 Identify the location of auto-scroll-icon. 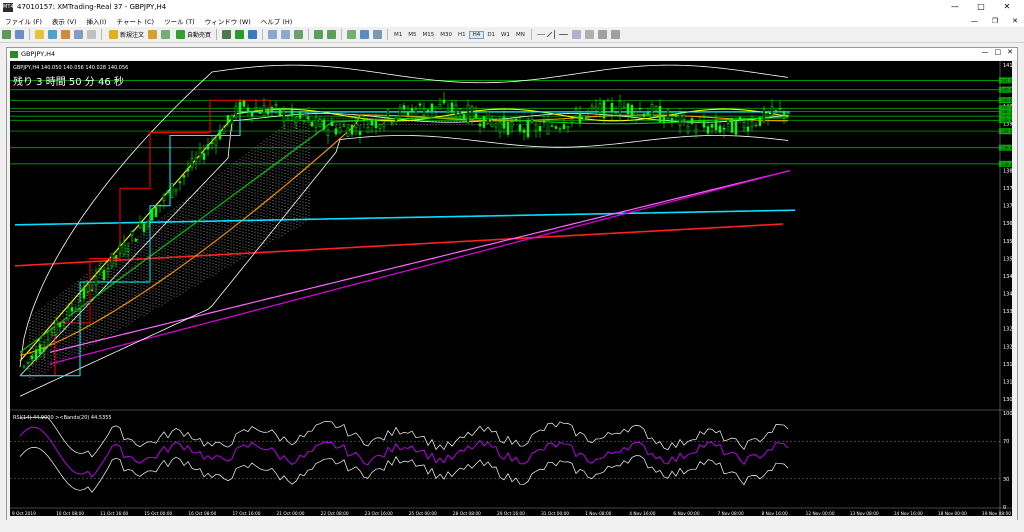
(332, 34).